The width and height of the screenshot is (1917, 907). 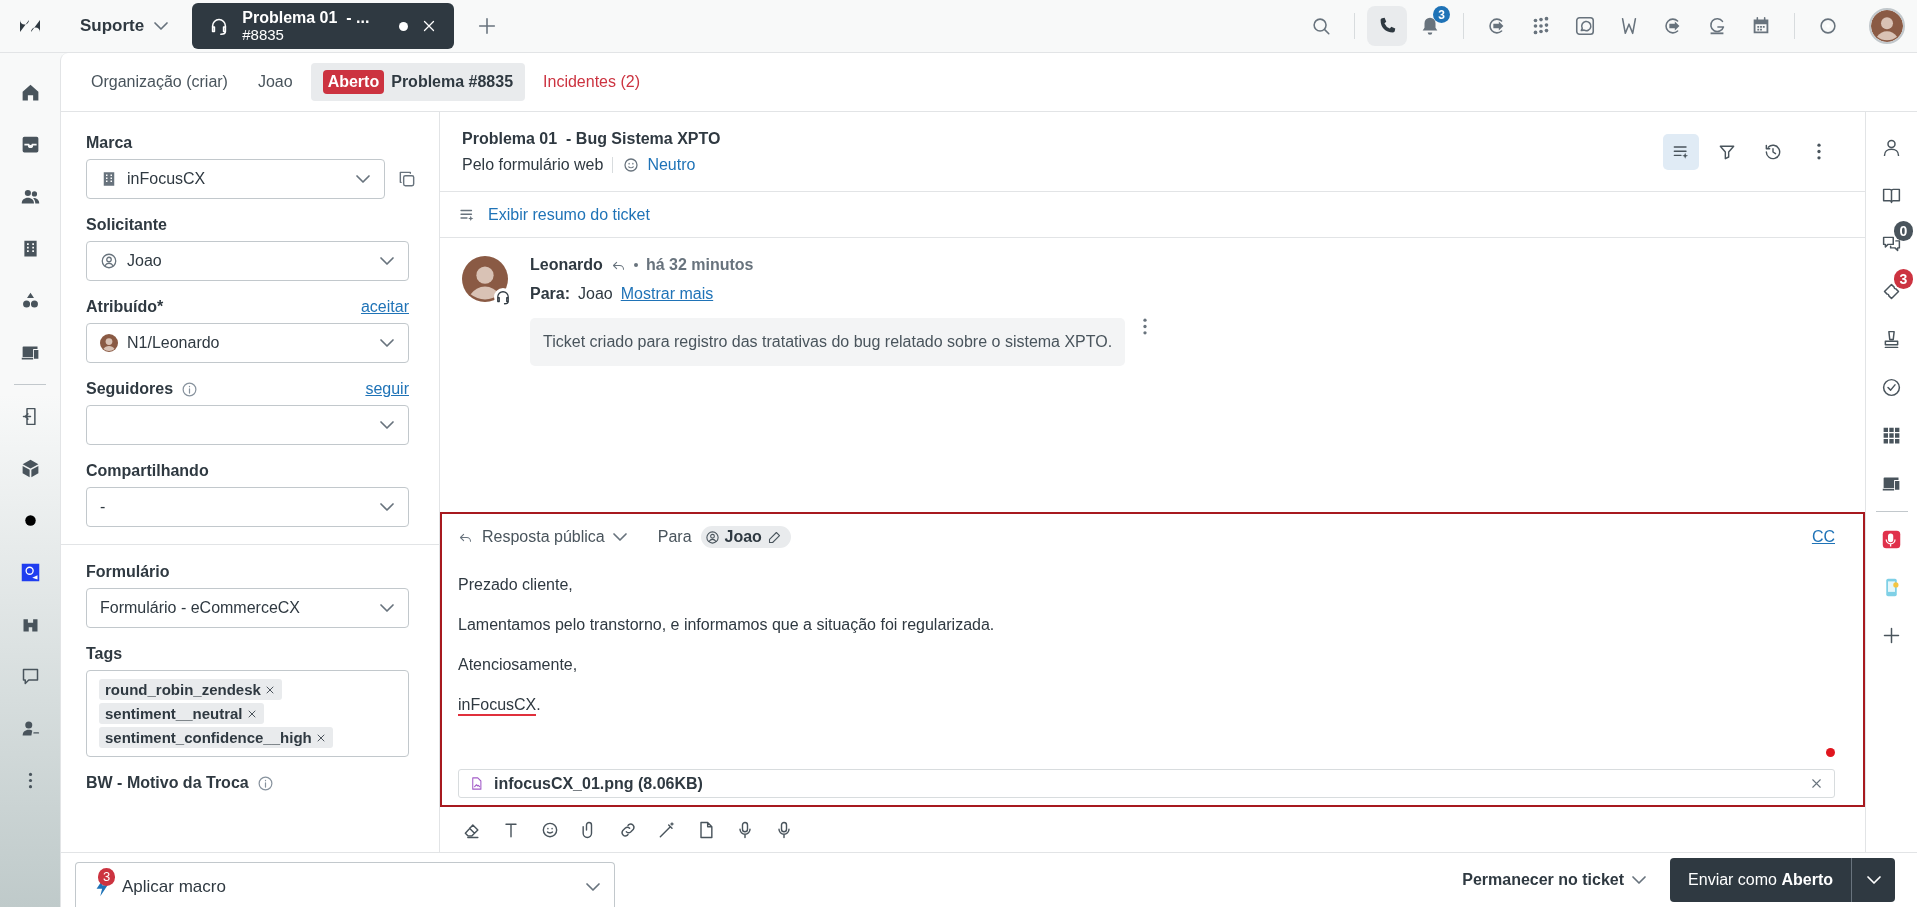 What do you see at coordinates (387, 389) in the screenshot?
I see `field-link: seguir` at bounding box center [387, 389].